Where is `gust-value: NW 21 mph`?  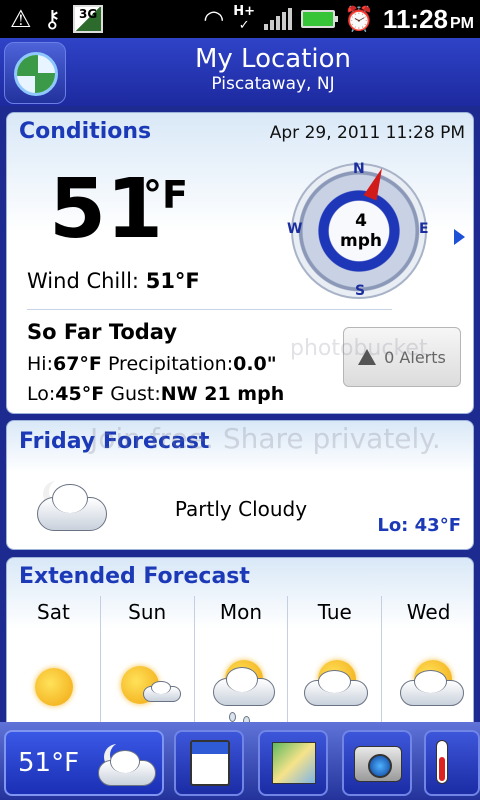
gust-value: NW 21 mph is located at coordinates (222, 394).